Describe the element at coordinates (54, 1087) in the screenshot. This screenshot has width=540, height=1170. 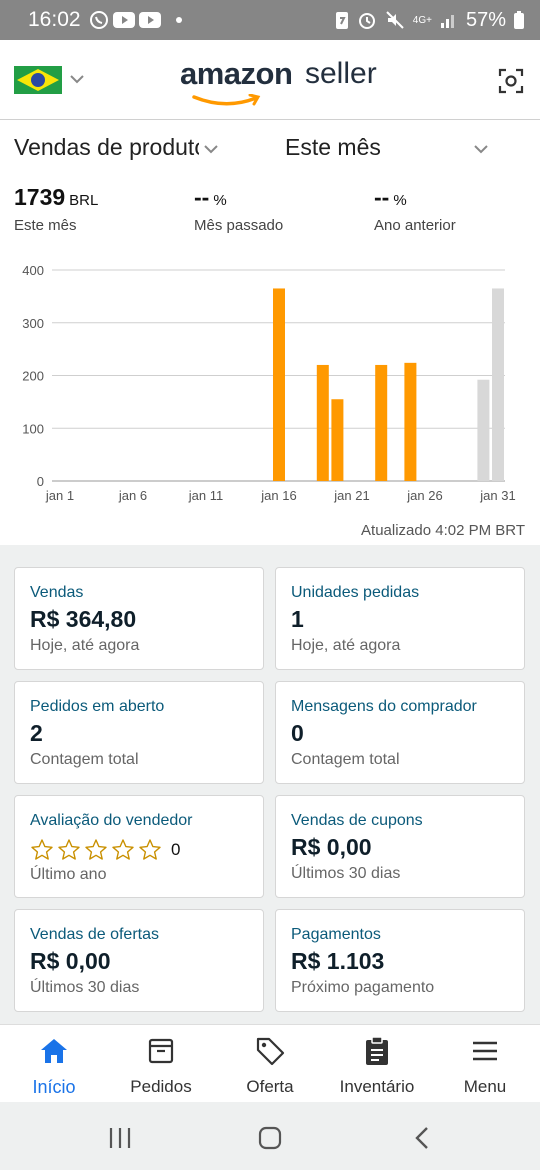
I see `nav-label: Início` at that location.